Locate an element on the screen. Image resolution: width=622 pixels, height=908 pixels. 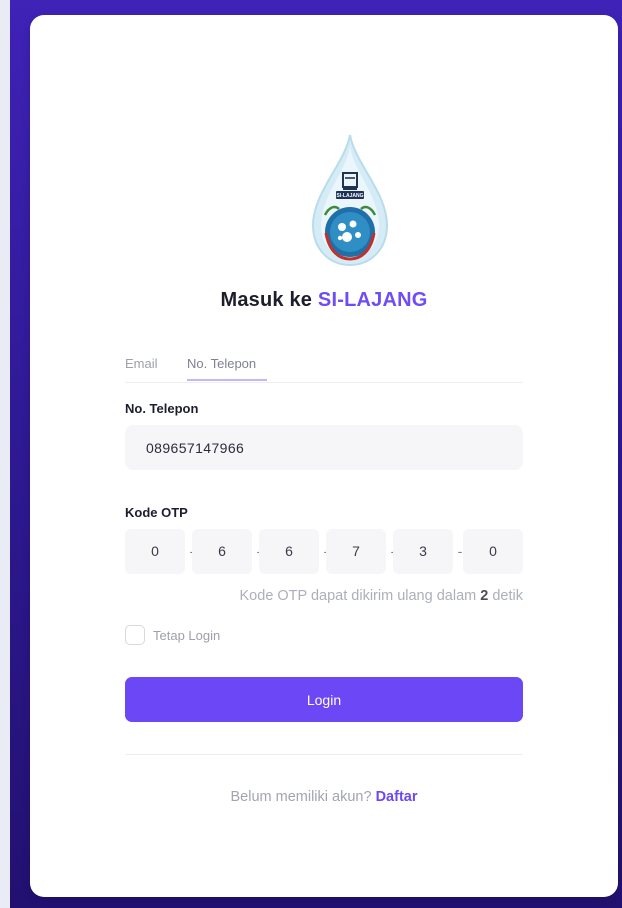
remember-label: Tetap Login is located at coordinates (187, 635).